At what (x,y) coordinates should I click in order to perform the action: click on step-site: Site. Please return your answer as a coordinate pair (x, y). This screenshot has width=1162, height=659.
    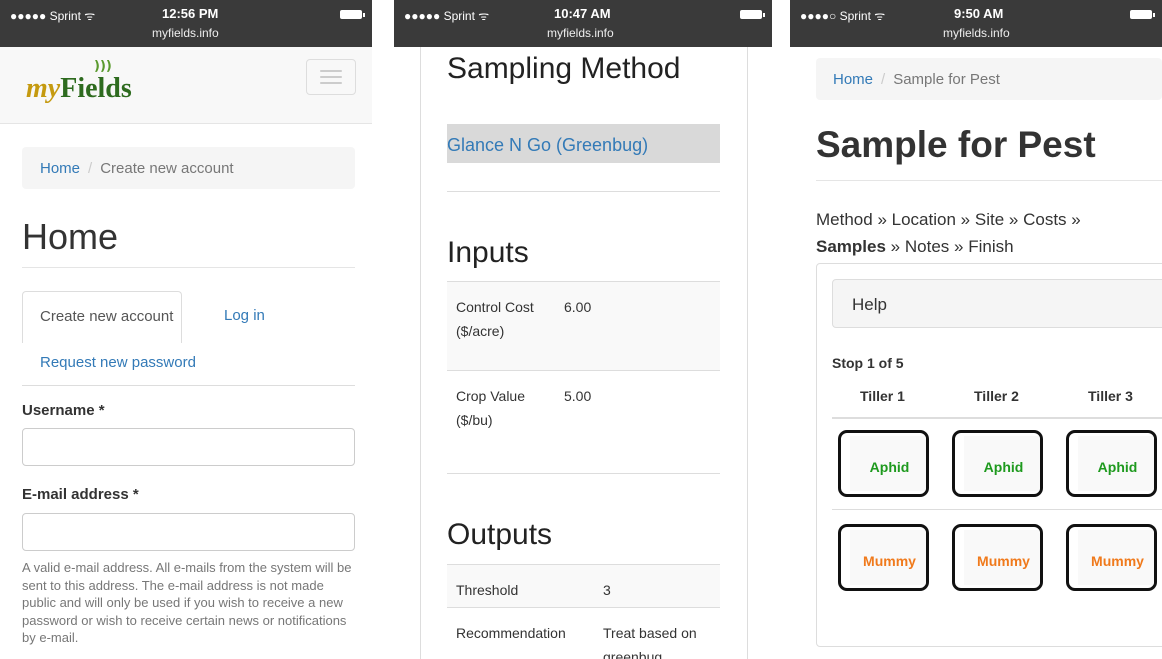
    Looking at the image, I should click on (989, 219).